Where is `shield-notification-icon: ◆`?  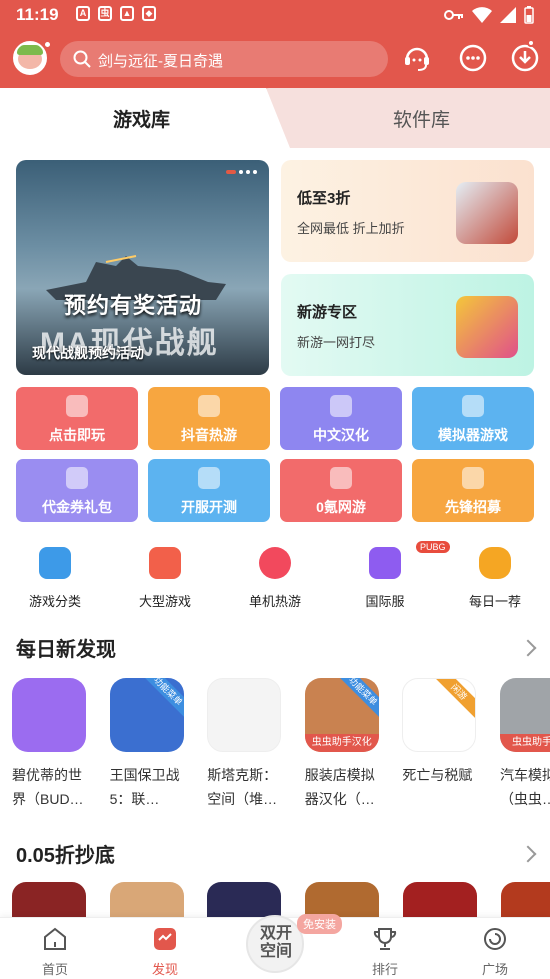 shield-notification-icon: ◆ is located at coordinates (149, 13).